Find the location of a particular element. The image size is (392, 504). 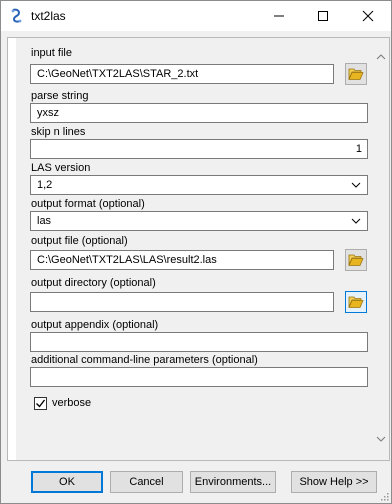

maximize-icon is located at coordinates (323, 16).